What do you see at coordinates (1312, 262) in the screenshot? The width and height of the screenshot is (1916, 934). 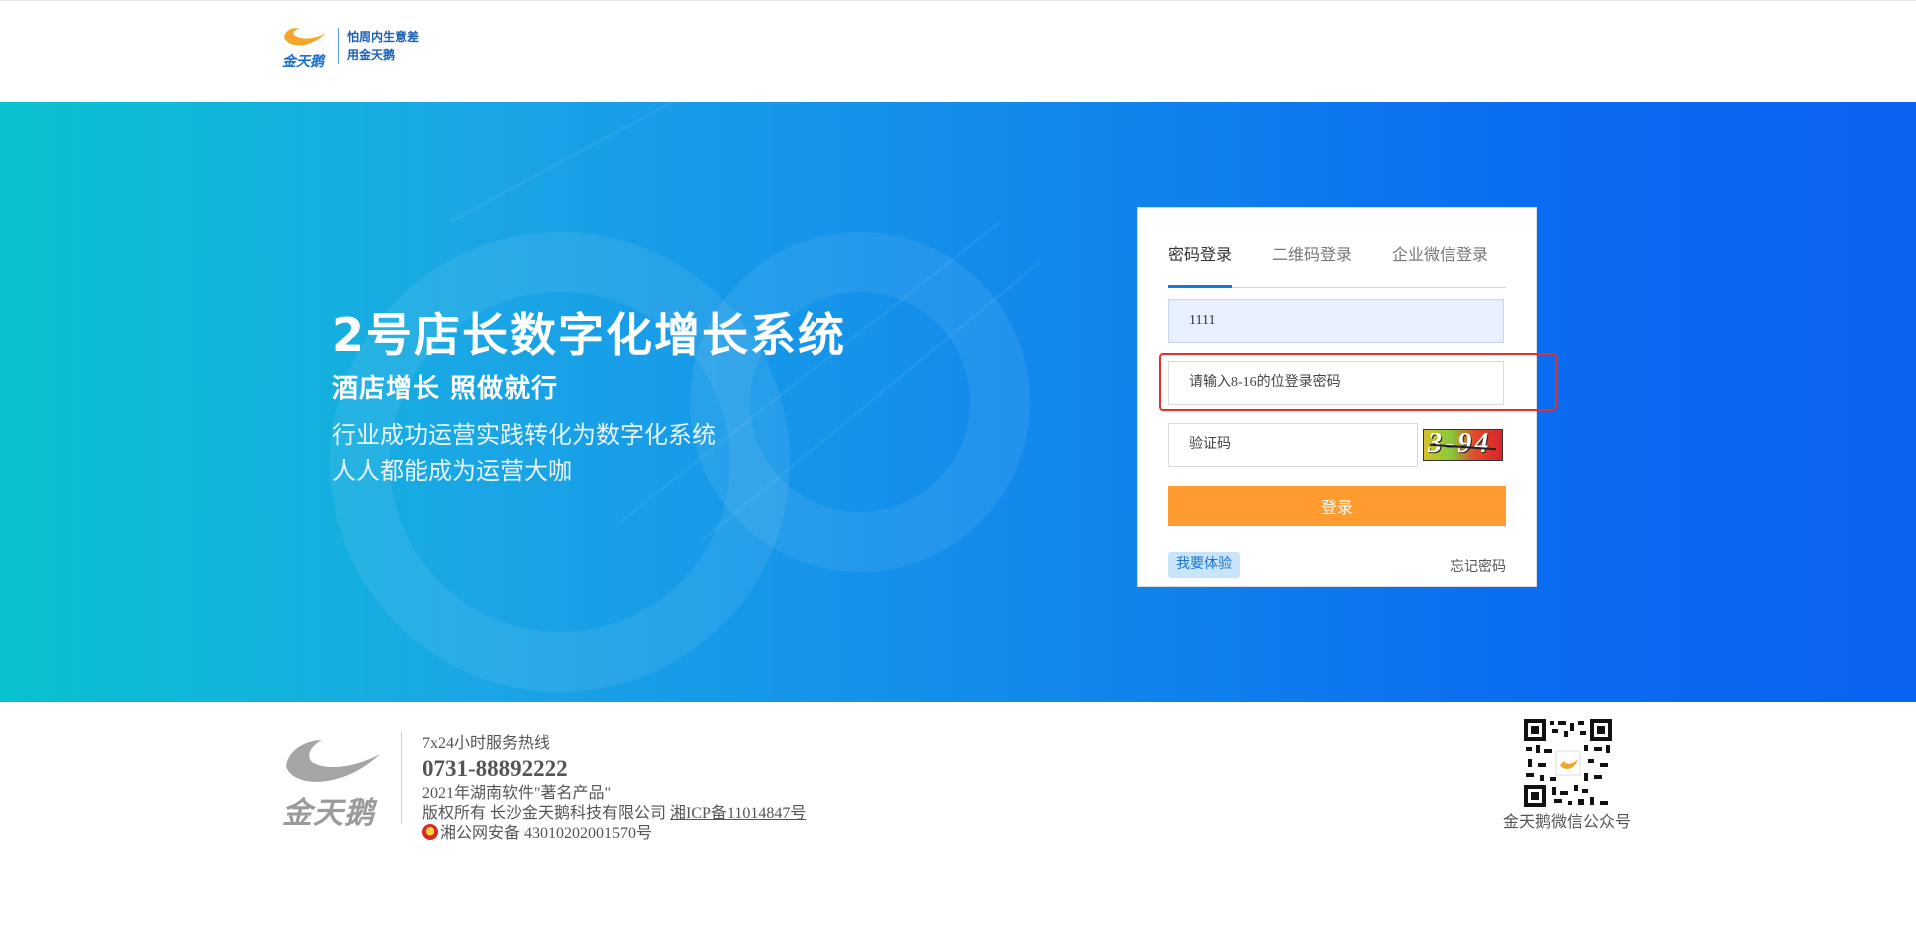 I see `tab-qrcode-login: 二维码登录` at bounding box center [1312, 262].